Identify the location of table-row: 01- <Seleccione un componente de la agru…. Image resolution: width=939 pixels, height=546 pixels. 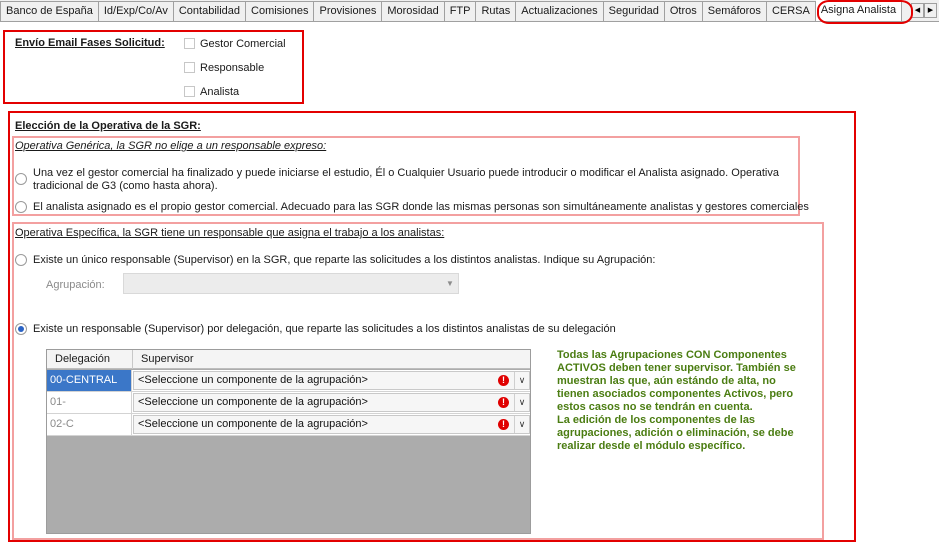
(288, 403).